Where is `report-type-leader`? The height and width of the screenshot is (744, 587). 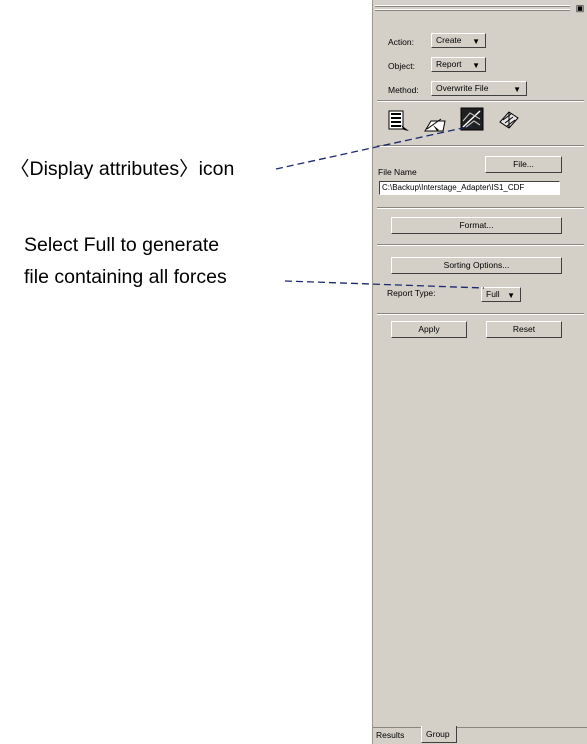
report-type-leader is located at coordinates (384, 284).